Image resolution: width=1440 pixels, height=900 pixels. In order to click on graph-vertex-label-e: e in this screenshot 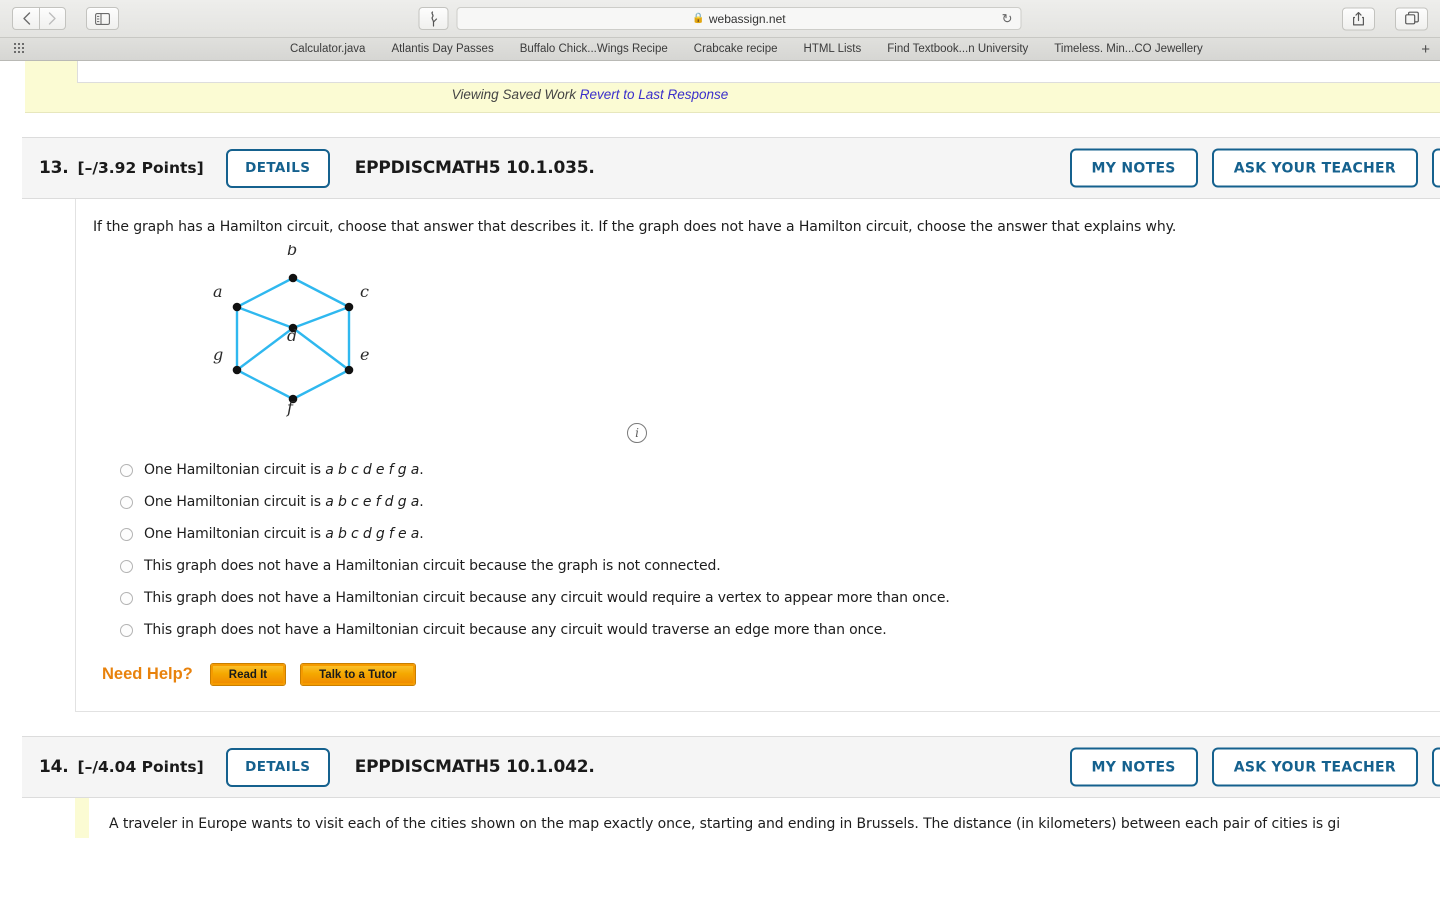, I will do `click(364, 354)`.